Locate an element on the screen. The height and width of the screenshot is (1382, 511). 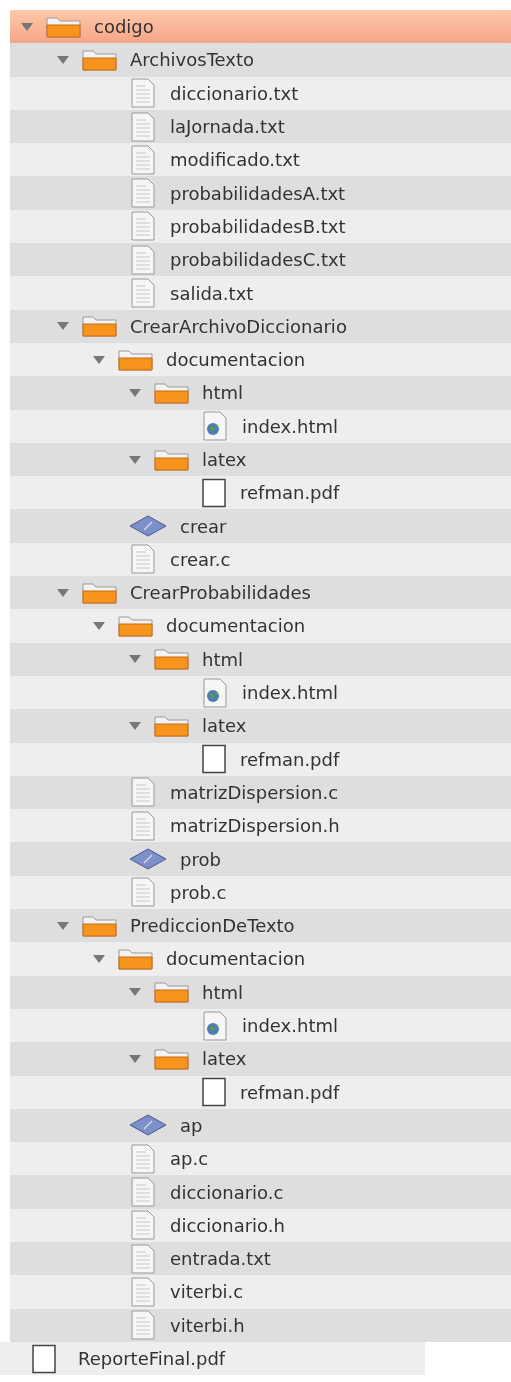
tree-row: codigo is located at coordinates (260, 27).